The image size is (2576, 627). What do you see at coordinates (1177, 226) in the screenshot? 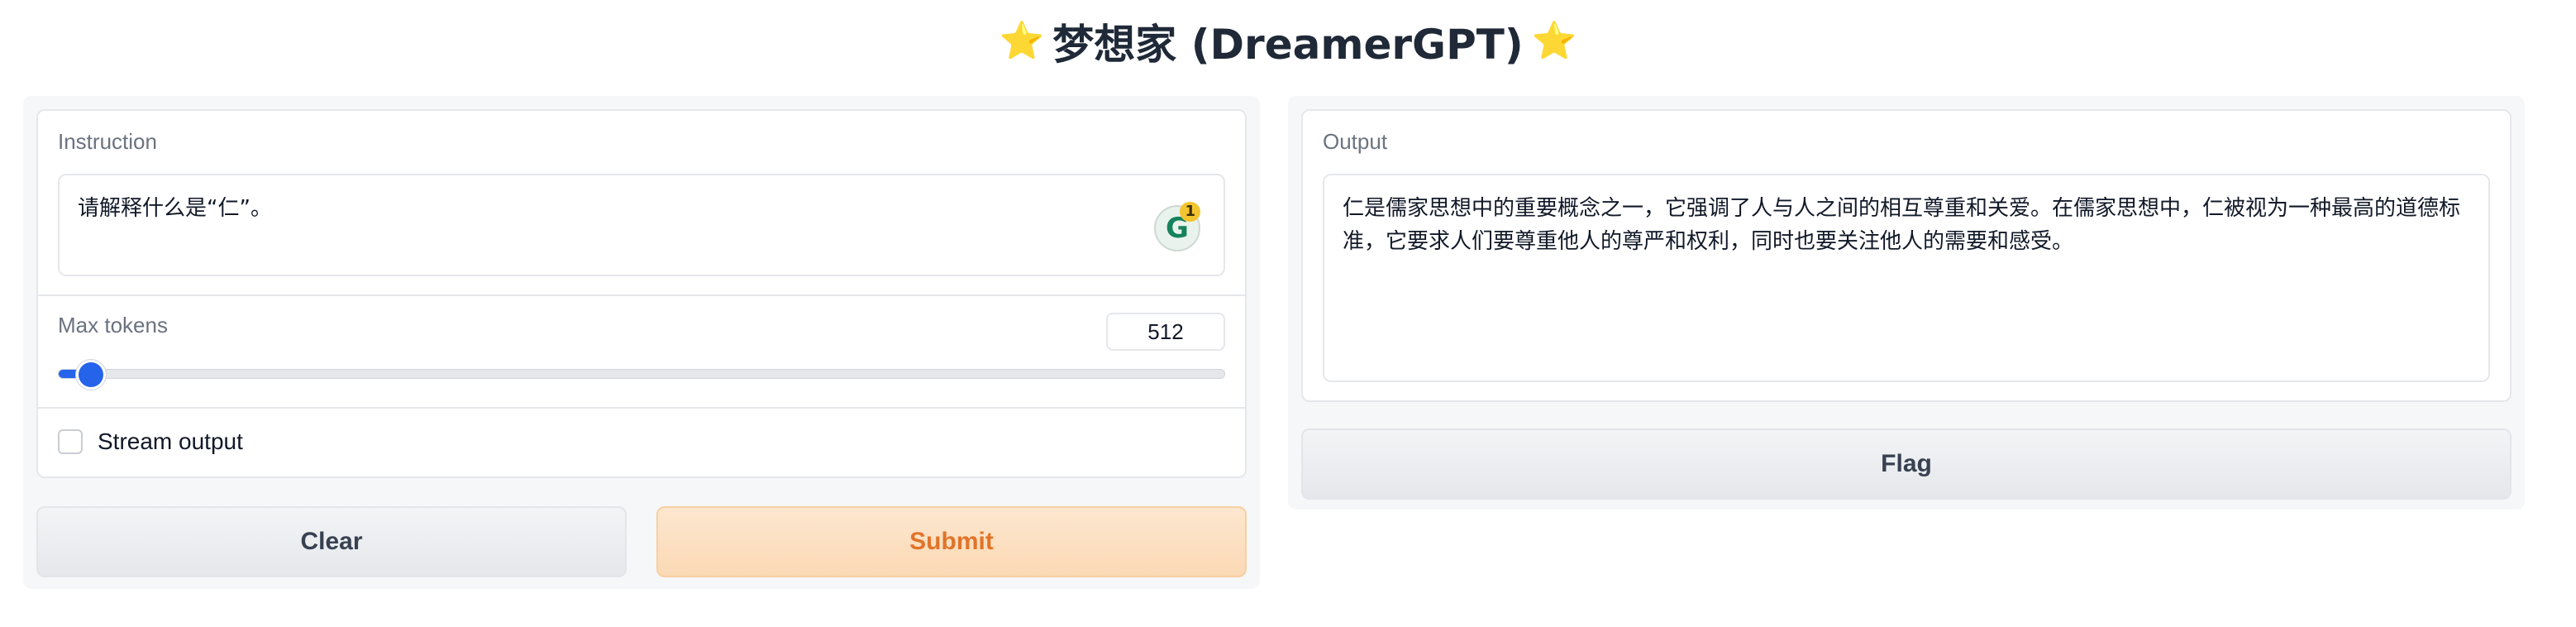
I see `grammarly-icon: G 1` at bounding box center [1177, 226].